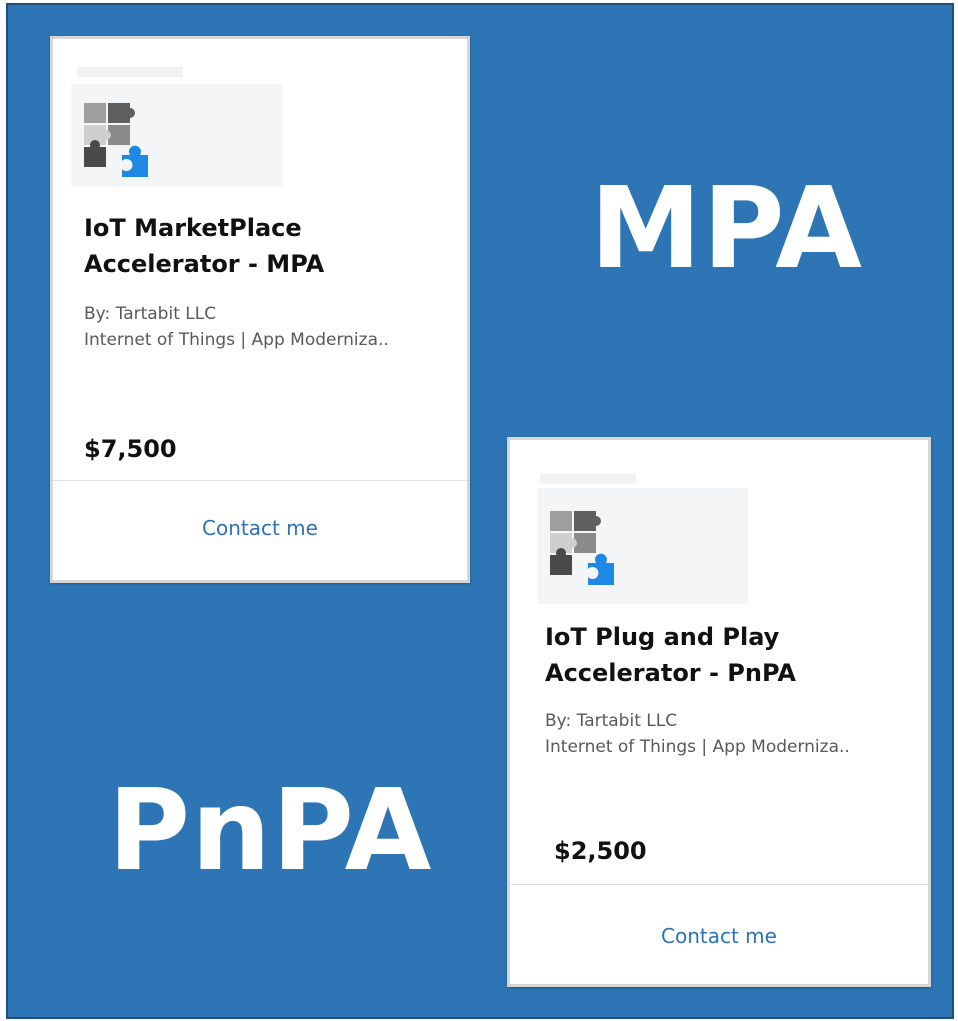 This screenshot has width=958, height=1021. Describe the element at coordinates (710, 655) in the screenshot. I see `offer-title: IoT Plug and Play Accelerator - PnPA` at that location.